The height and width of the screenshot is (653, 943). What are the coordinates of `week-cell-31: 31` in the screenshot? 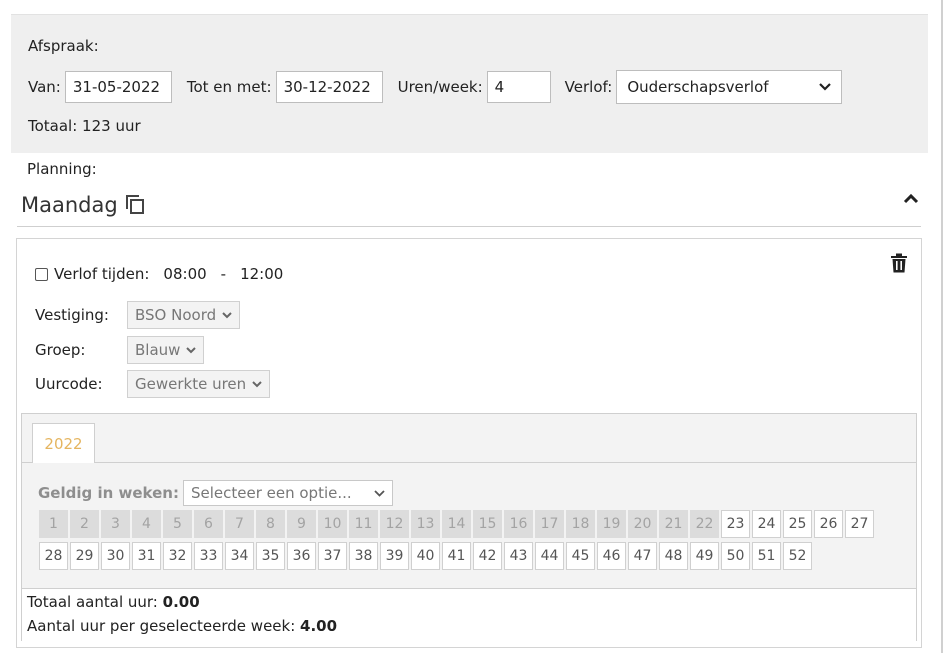 It's located at (146, 556).